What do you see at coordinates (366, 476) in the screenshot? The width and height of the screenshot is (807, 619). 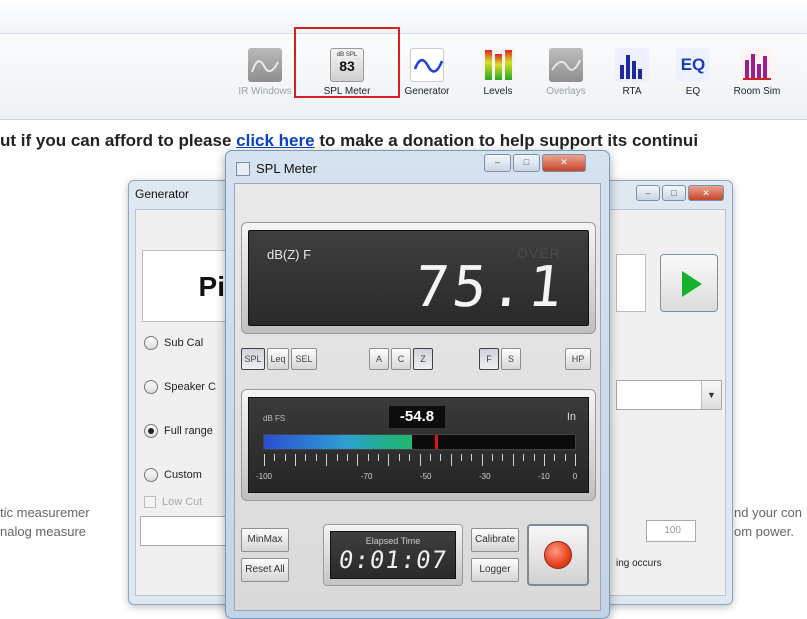 I see `bar-tick-label: -70` at bounding box center [366, 476].